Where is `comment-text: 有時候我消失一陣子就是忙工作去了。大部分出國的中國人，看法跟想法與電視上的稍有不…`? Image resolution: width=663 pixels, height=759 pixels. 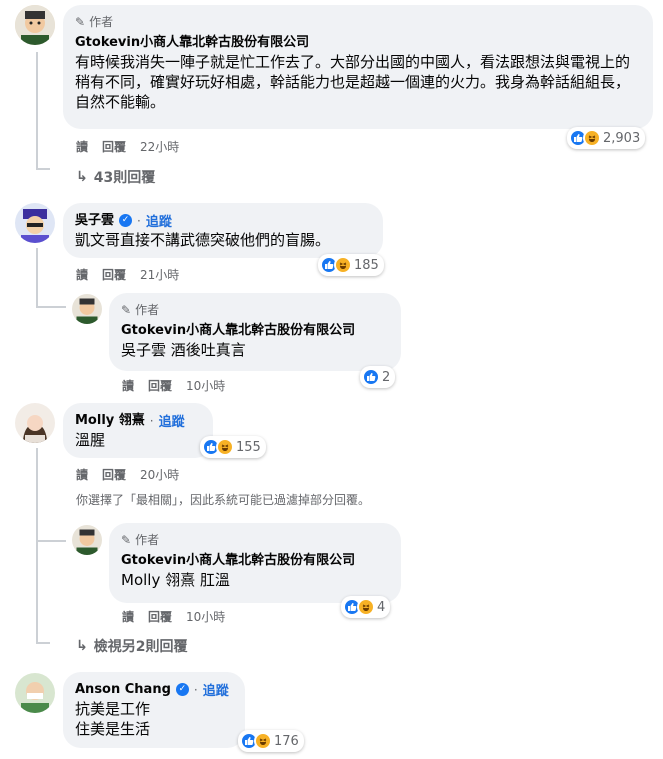 comment-text: 有時候我消失一陣子就是忙工作去了。大部分出國的中國人，看法跟想法與電視上的稍有不… is located at coordinates (353, 82).